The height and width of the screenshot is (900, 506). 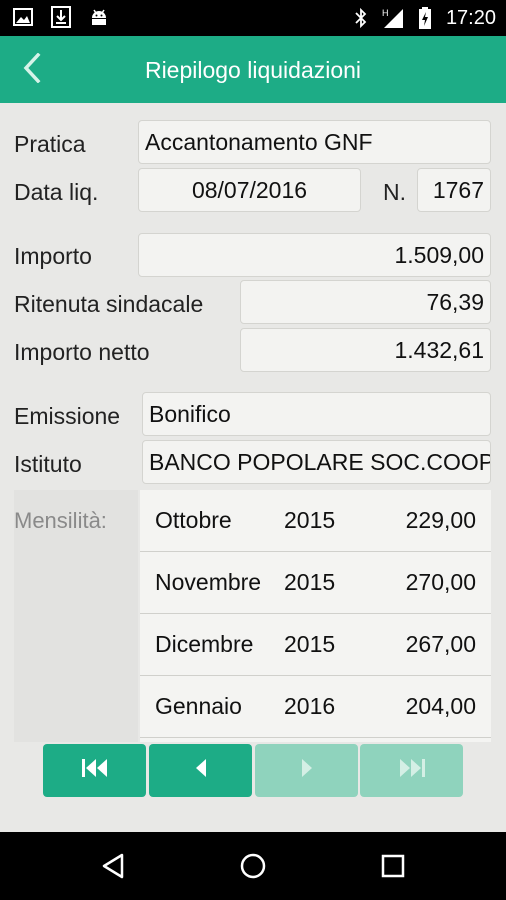 I want to click on previous-button, so click(x=200, y=770).